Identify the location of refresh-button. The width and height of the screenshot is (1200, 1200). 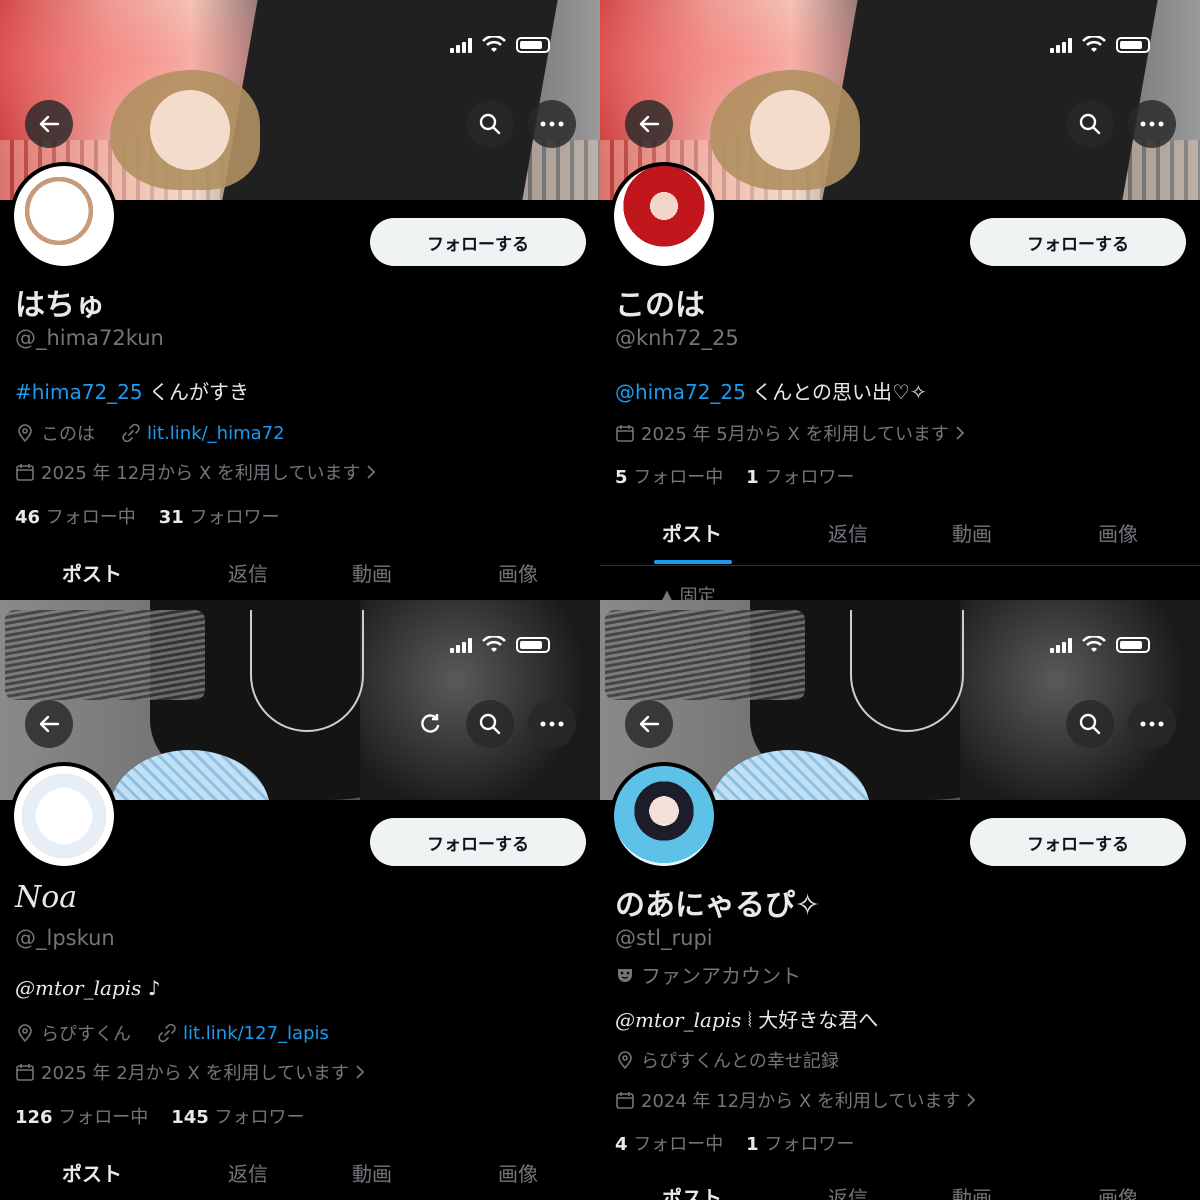
(430, 724).